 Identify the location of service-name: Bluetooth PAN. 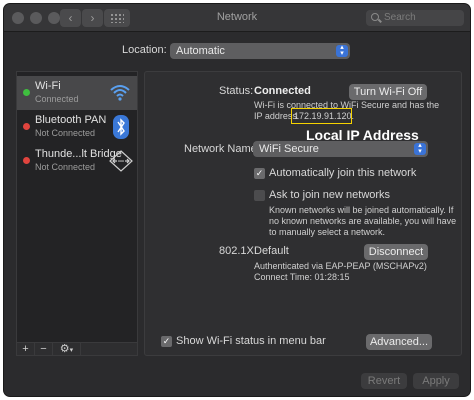
(71, 120).